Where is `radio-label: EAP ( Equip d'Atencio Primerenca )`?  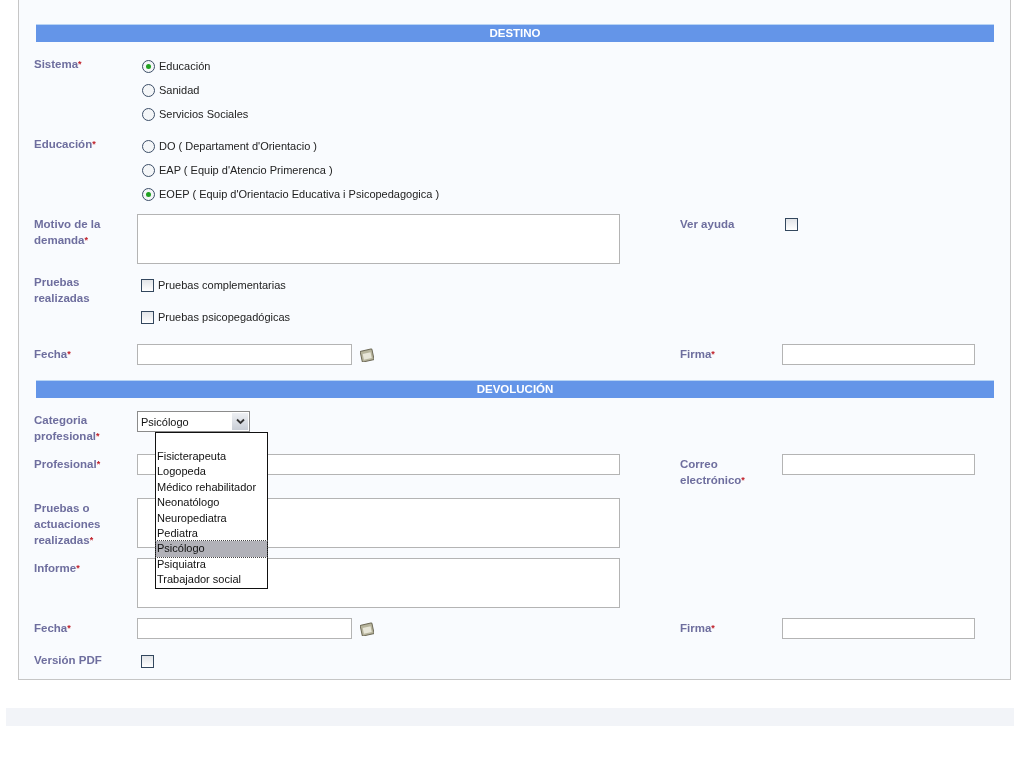 radio-label: EAP ( Equip d'Atencio Primerenca ) is located at coordinates (246, 170).